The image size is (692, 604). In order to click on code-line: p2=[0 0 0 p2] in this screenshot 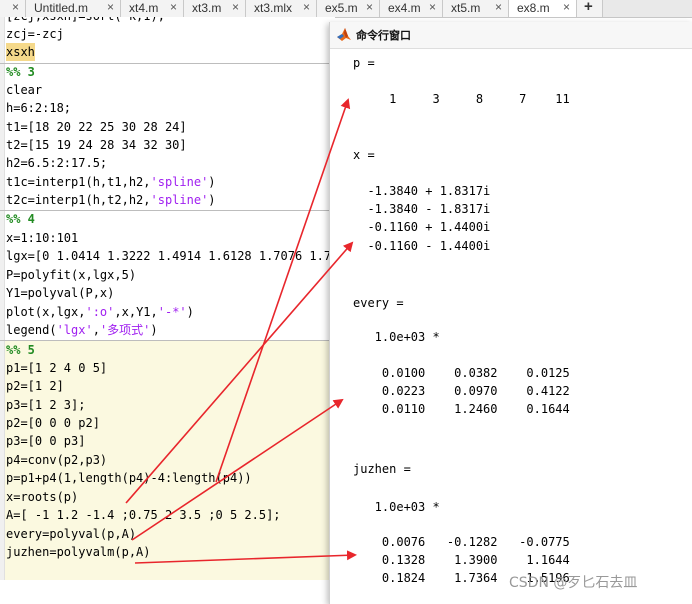, I will do `click(53, 423)`.